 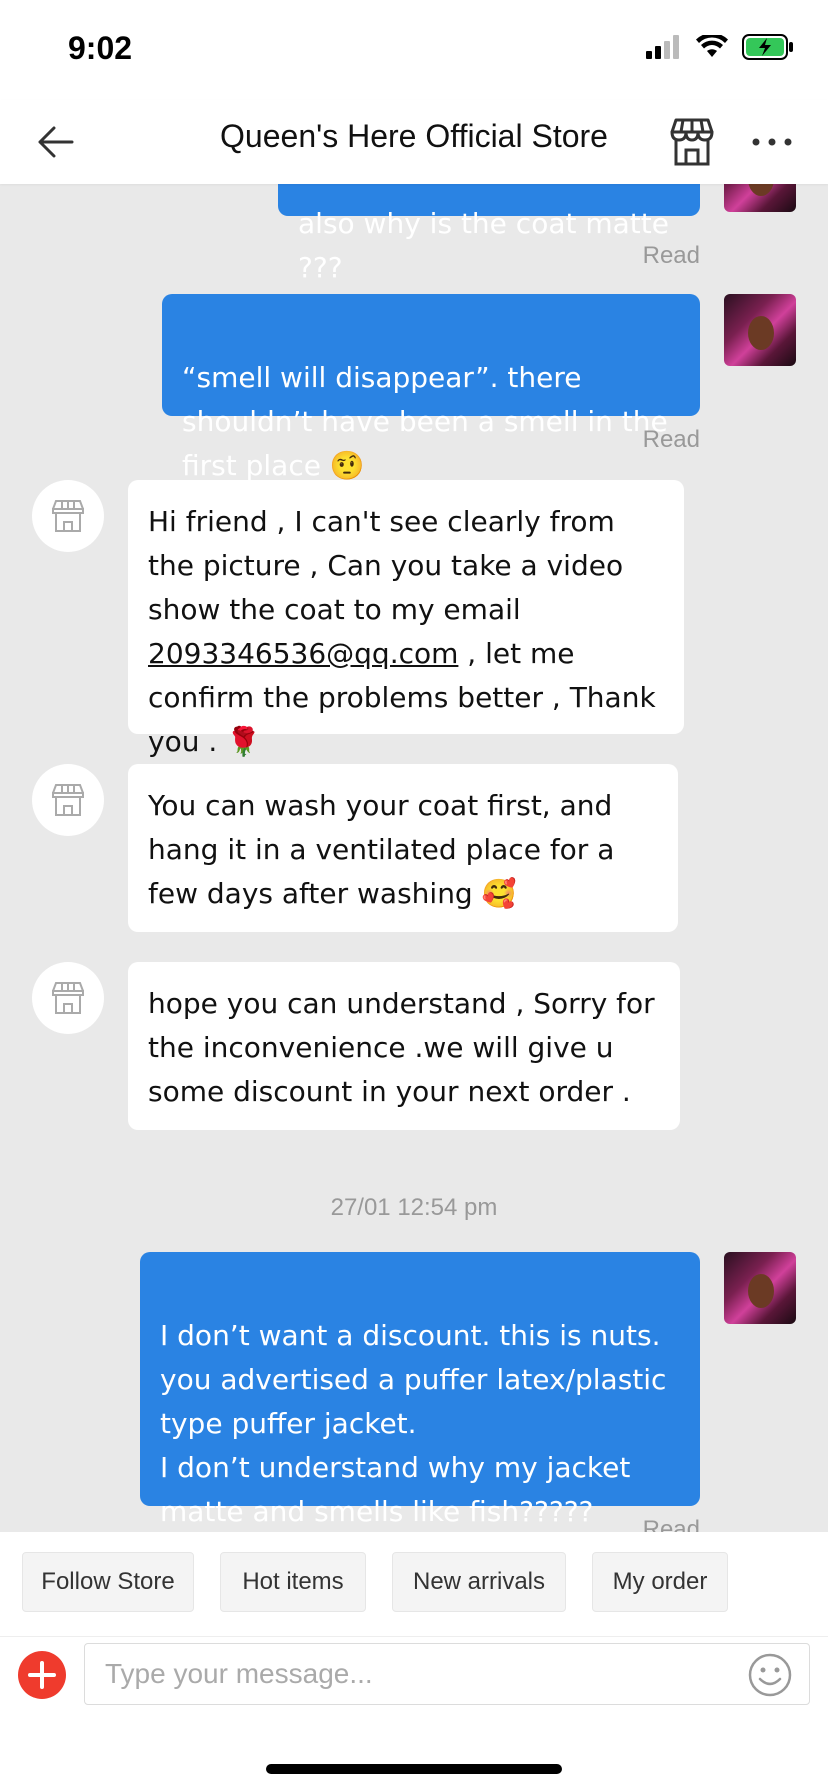 I want to click on emoji-icon, so click(x=770, y=1675).